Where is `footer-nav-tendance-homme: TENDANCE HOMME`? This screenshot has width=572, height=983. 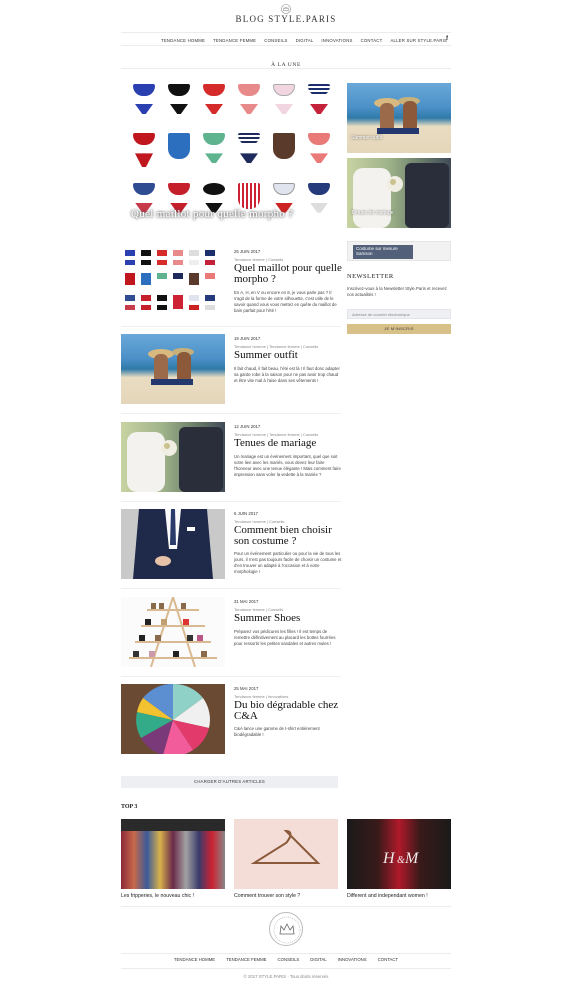
footer-nav-tendance-homme: TENDANCE HOMME is located at coordinates (194, 959).